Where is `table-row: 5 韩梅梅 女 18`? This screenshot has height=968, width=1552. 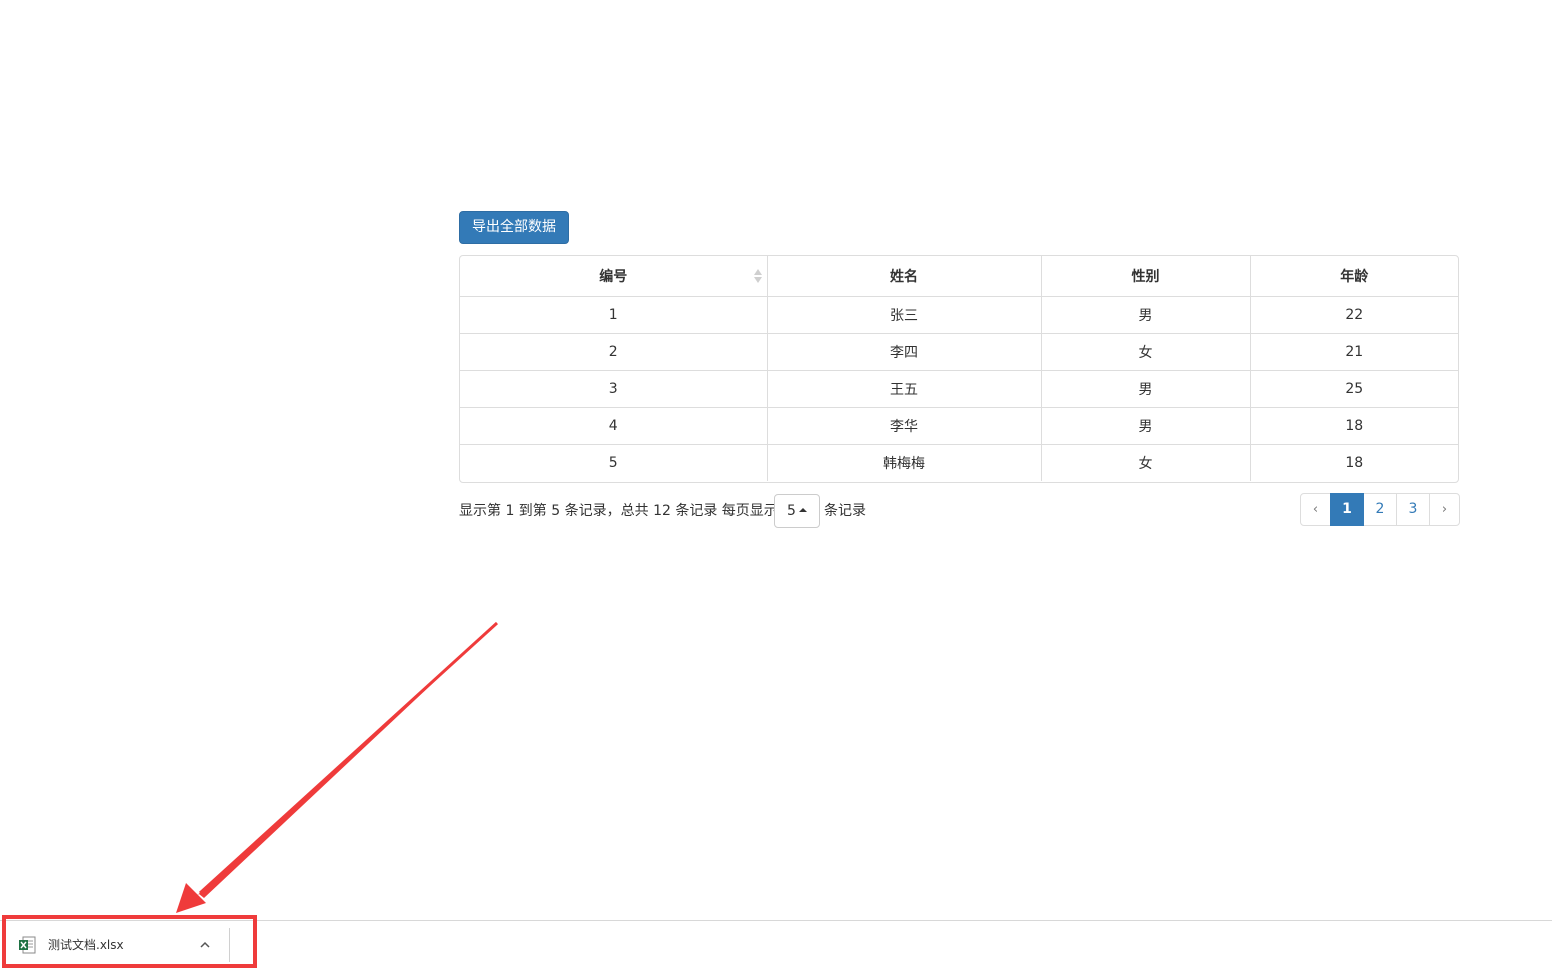 table-row: 5 韩梅梅 女 18 is located at coordinates (959, 462).